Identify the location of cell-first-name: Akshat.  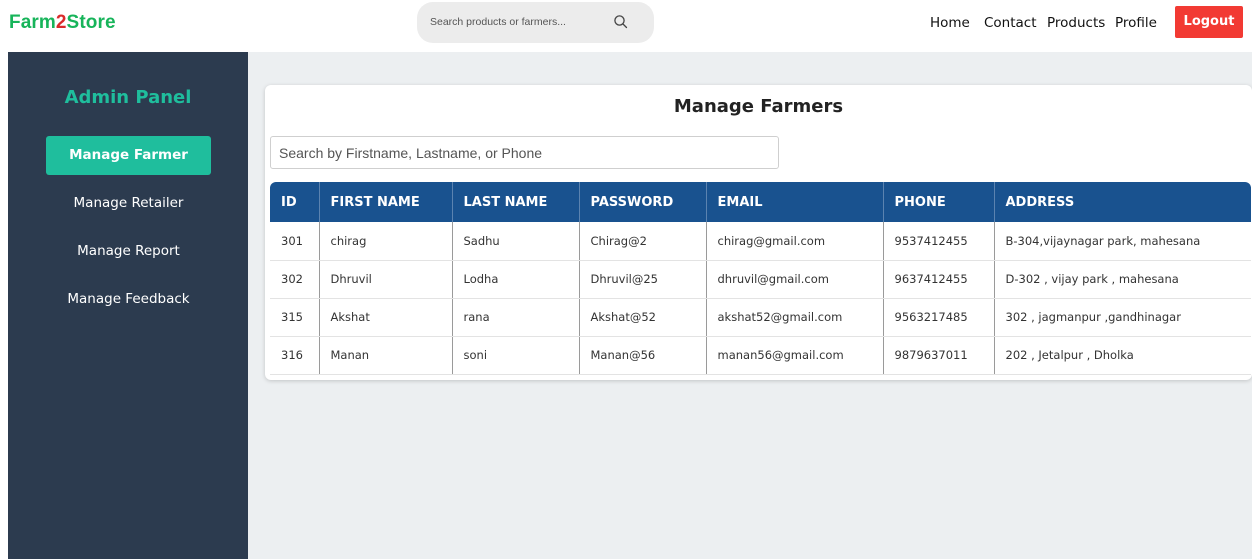
(386, 317).